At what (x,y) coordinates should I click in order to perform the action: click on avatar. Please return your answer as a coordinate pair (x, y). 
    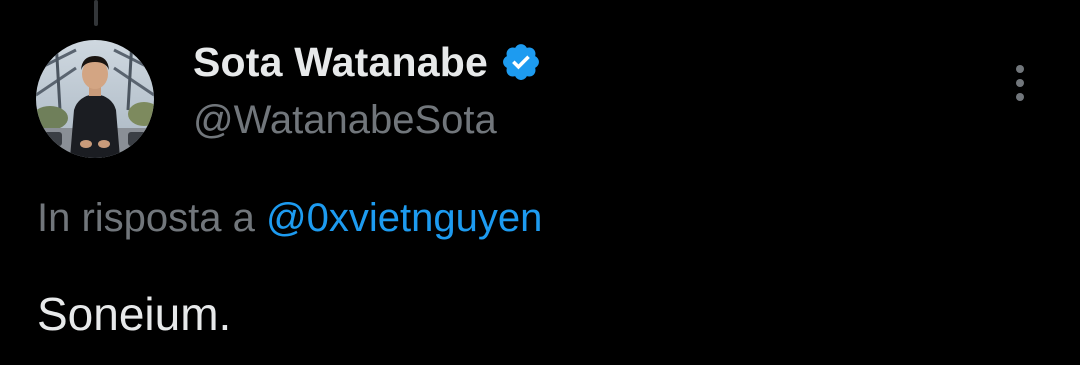
    Looking at the image, I should click on (95, 99).